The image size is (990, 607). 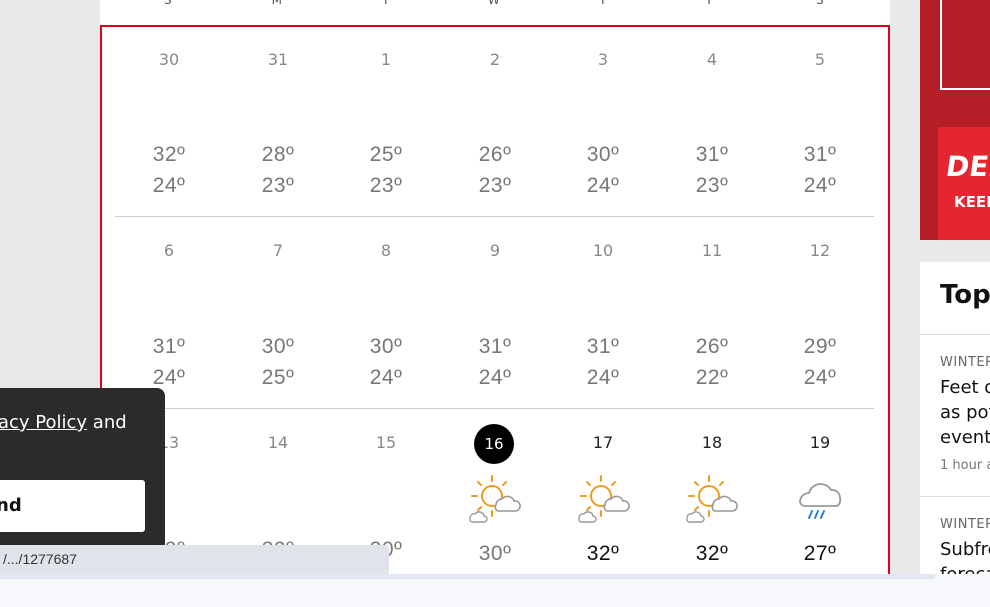 What do you see at coordinates (965, 45) in the screenshot?
I see `ad-frame` at bounding box center [965, 45].